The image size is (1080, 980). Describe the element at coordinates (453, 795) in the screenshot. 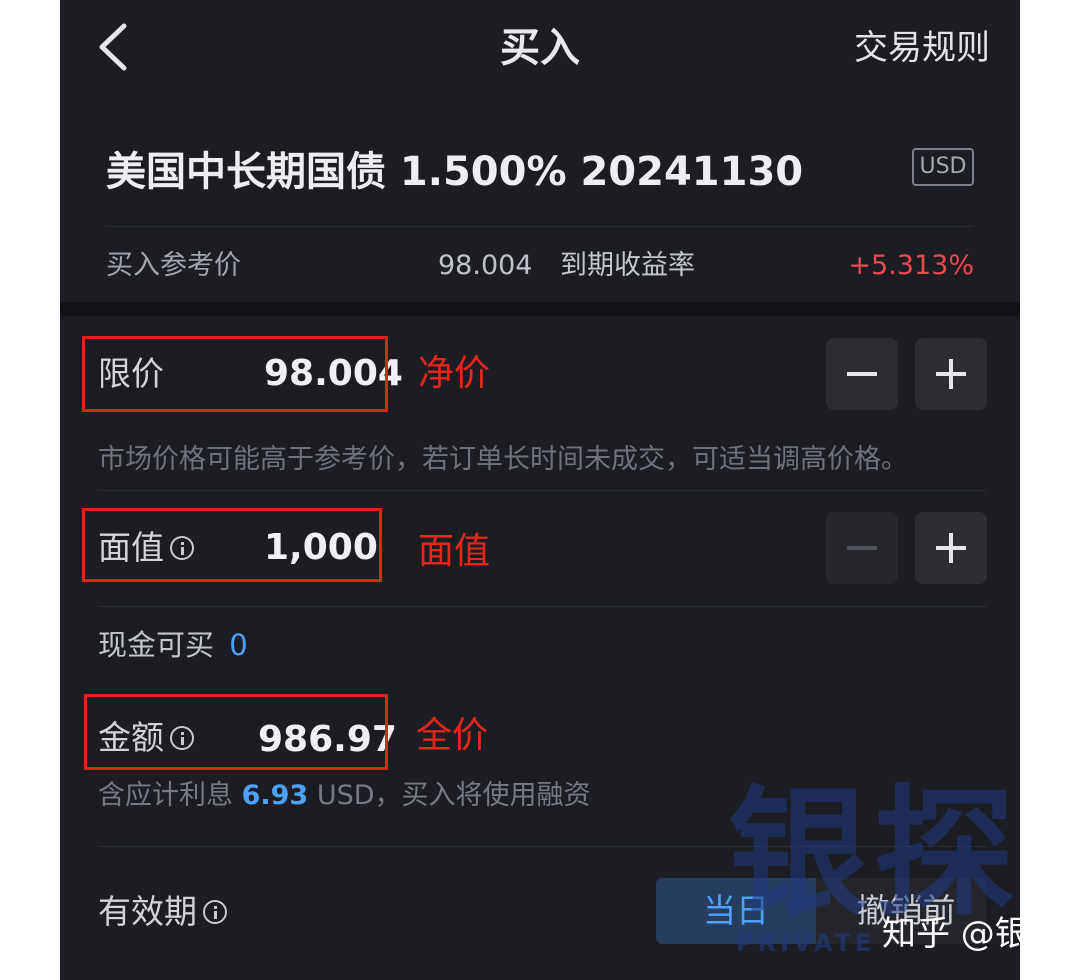

I see `accrued-suffix: USD，买入将使用融资` at that location.